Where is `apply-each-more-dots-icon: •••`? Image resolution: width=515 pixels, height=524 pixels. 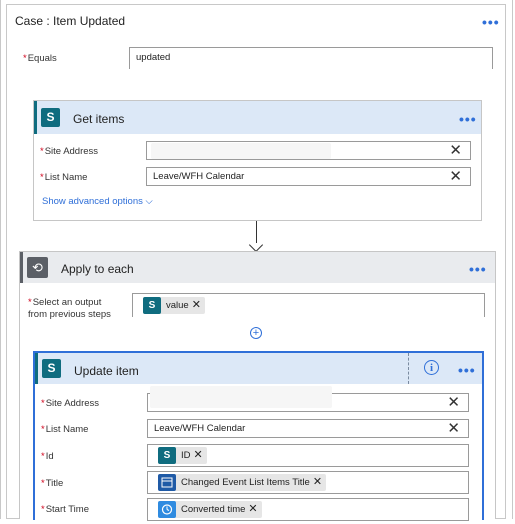 apply-each-more-dots-icon: ••• is located at coordinates (478, 269).